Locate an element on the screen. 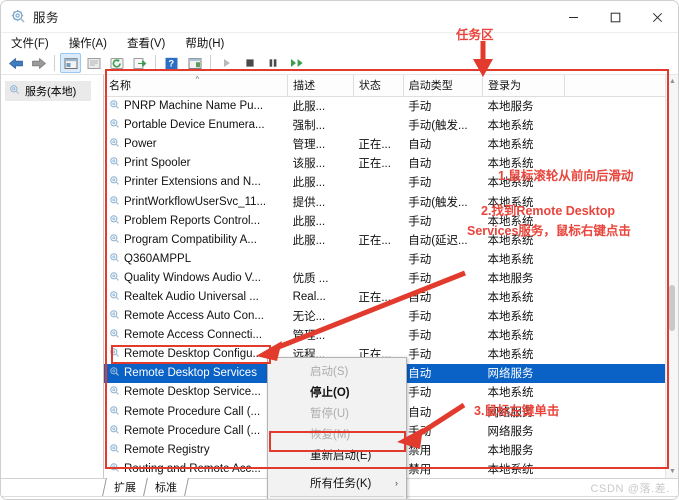 This screenshot has height=500, width=679. ctx-all-tasks: 所有任务(K) › is located at coordinates (337, 482).